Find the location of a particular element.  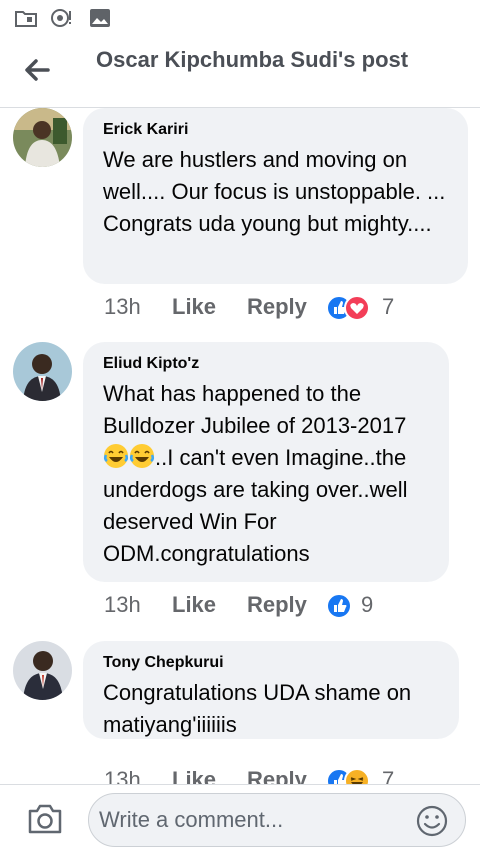

post-header: Oscar Kipchumba Sudi's post is located at coordinates (240, 74).